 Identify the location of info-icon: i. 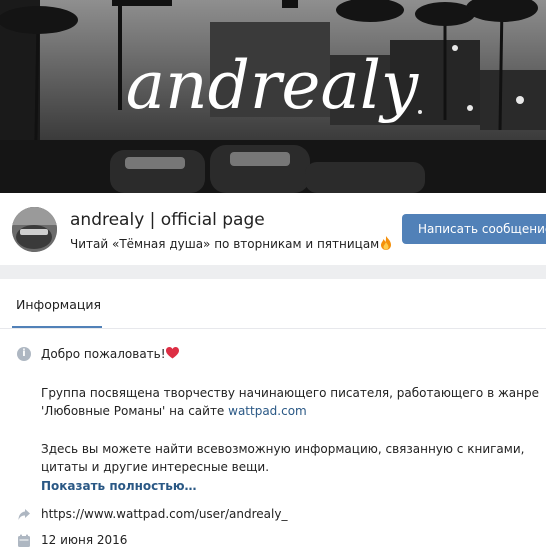
(24, 354).